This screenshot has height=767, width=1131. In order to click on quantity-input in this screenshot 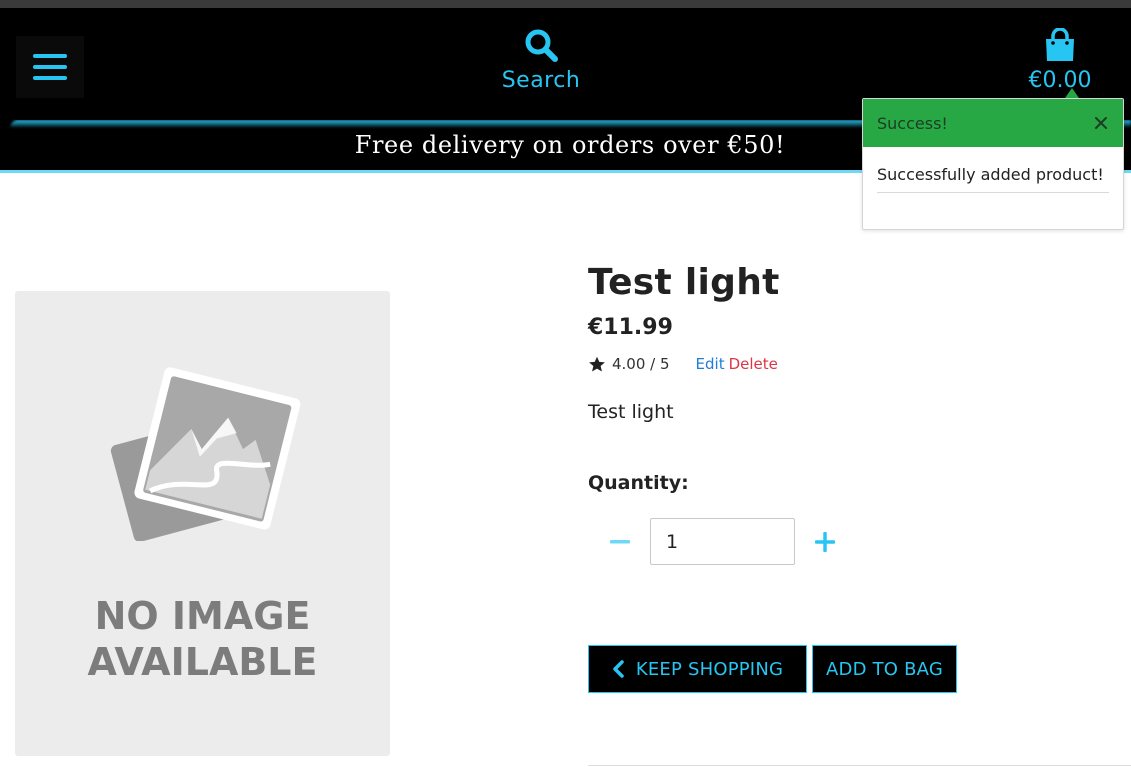, I will do `click(722, 541)`.